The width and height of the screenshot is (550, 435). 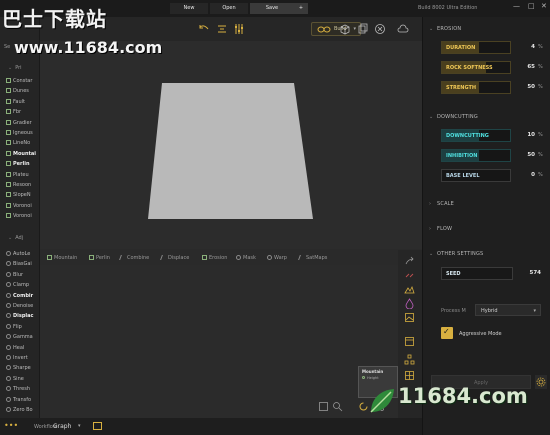 I want to click on sidebar-node-item: Displac, so click(x=22, y=316).